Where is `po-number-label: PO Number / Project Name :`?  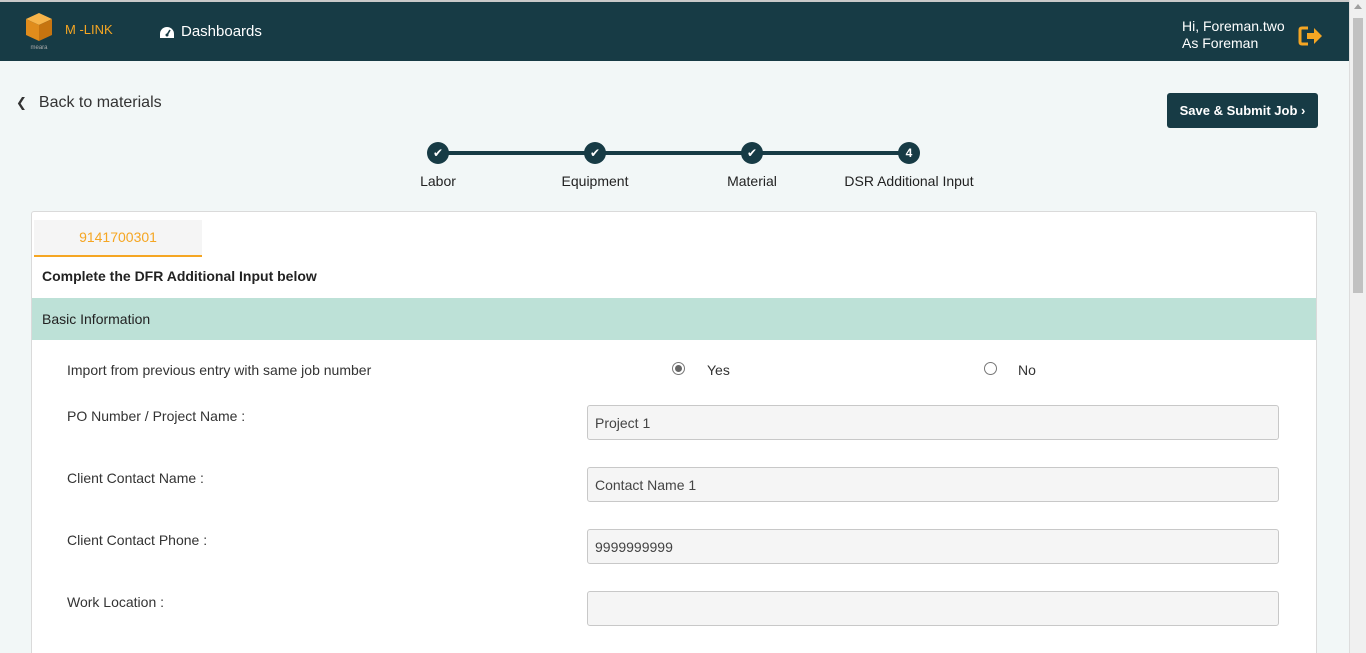 po-number-label: PO Number / Project Name : is located at coordinates (156, 416).